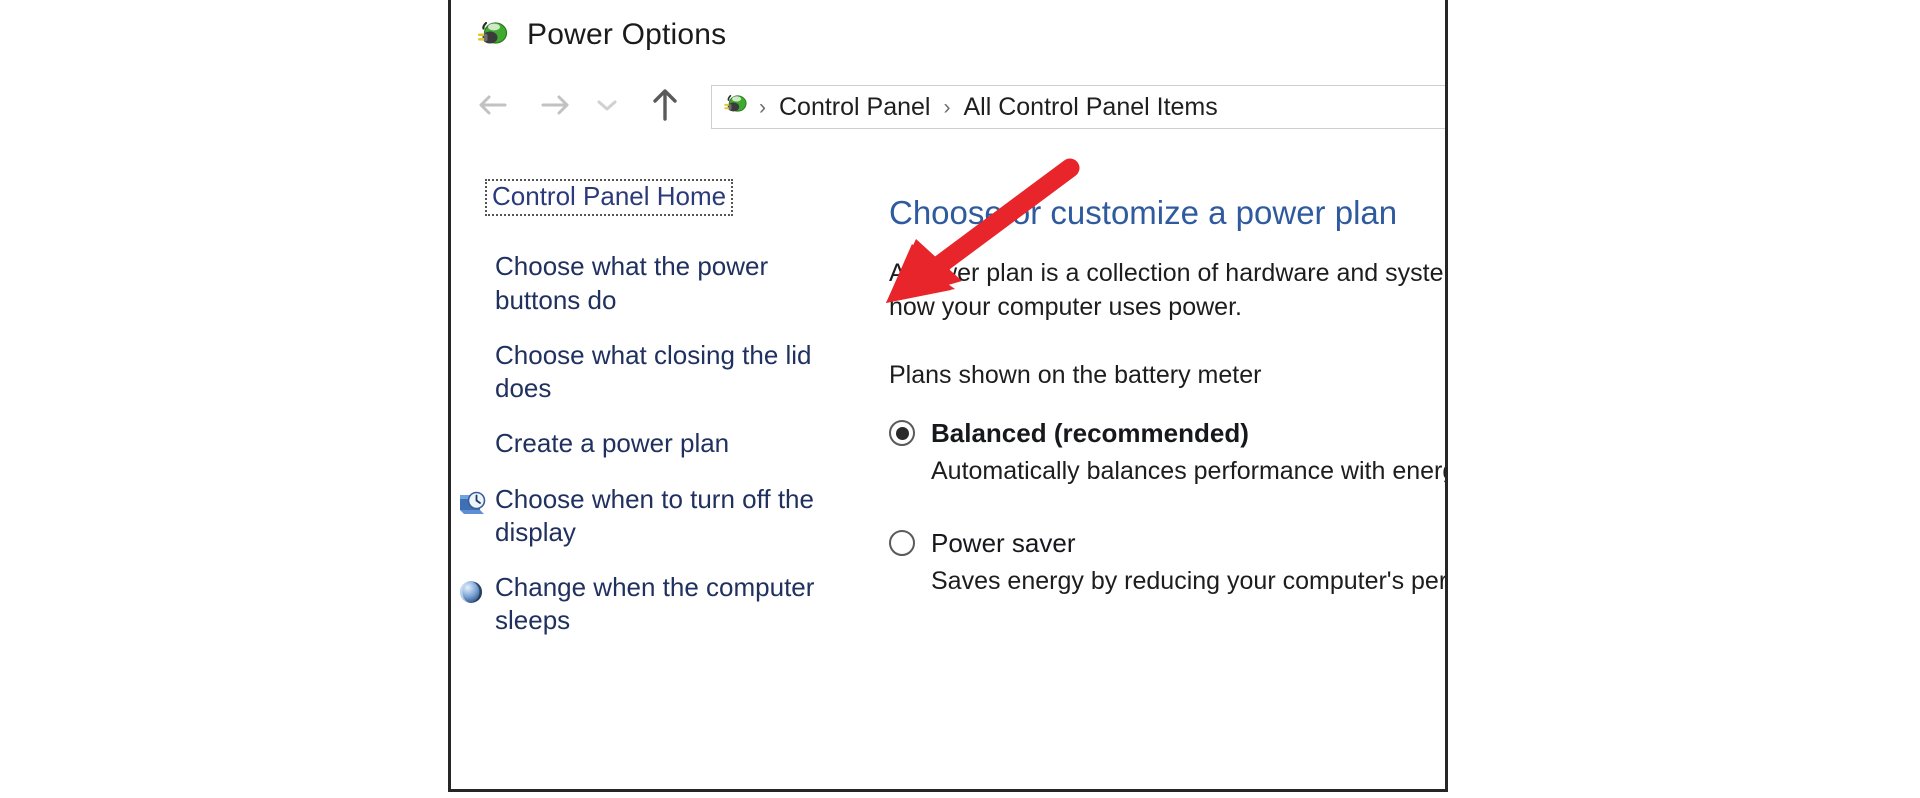  I want to click on arrow-up-icon, so click(665, 107).